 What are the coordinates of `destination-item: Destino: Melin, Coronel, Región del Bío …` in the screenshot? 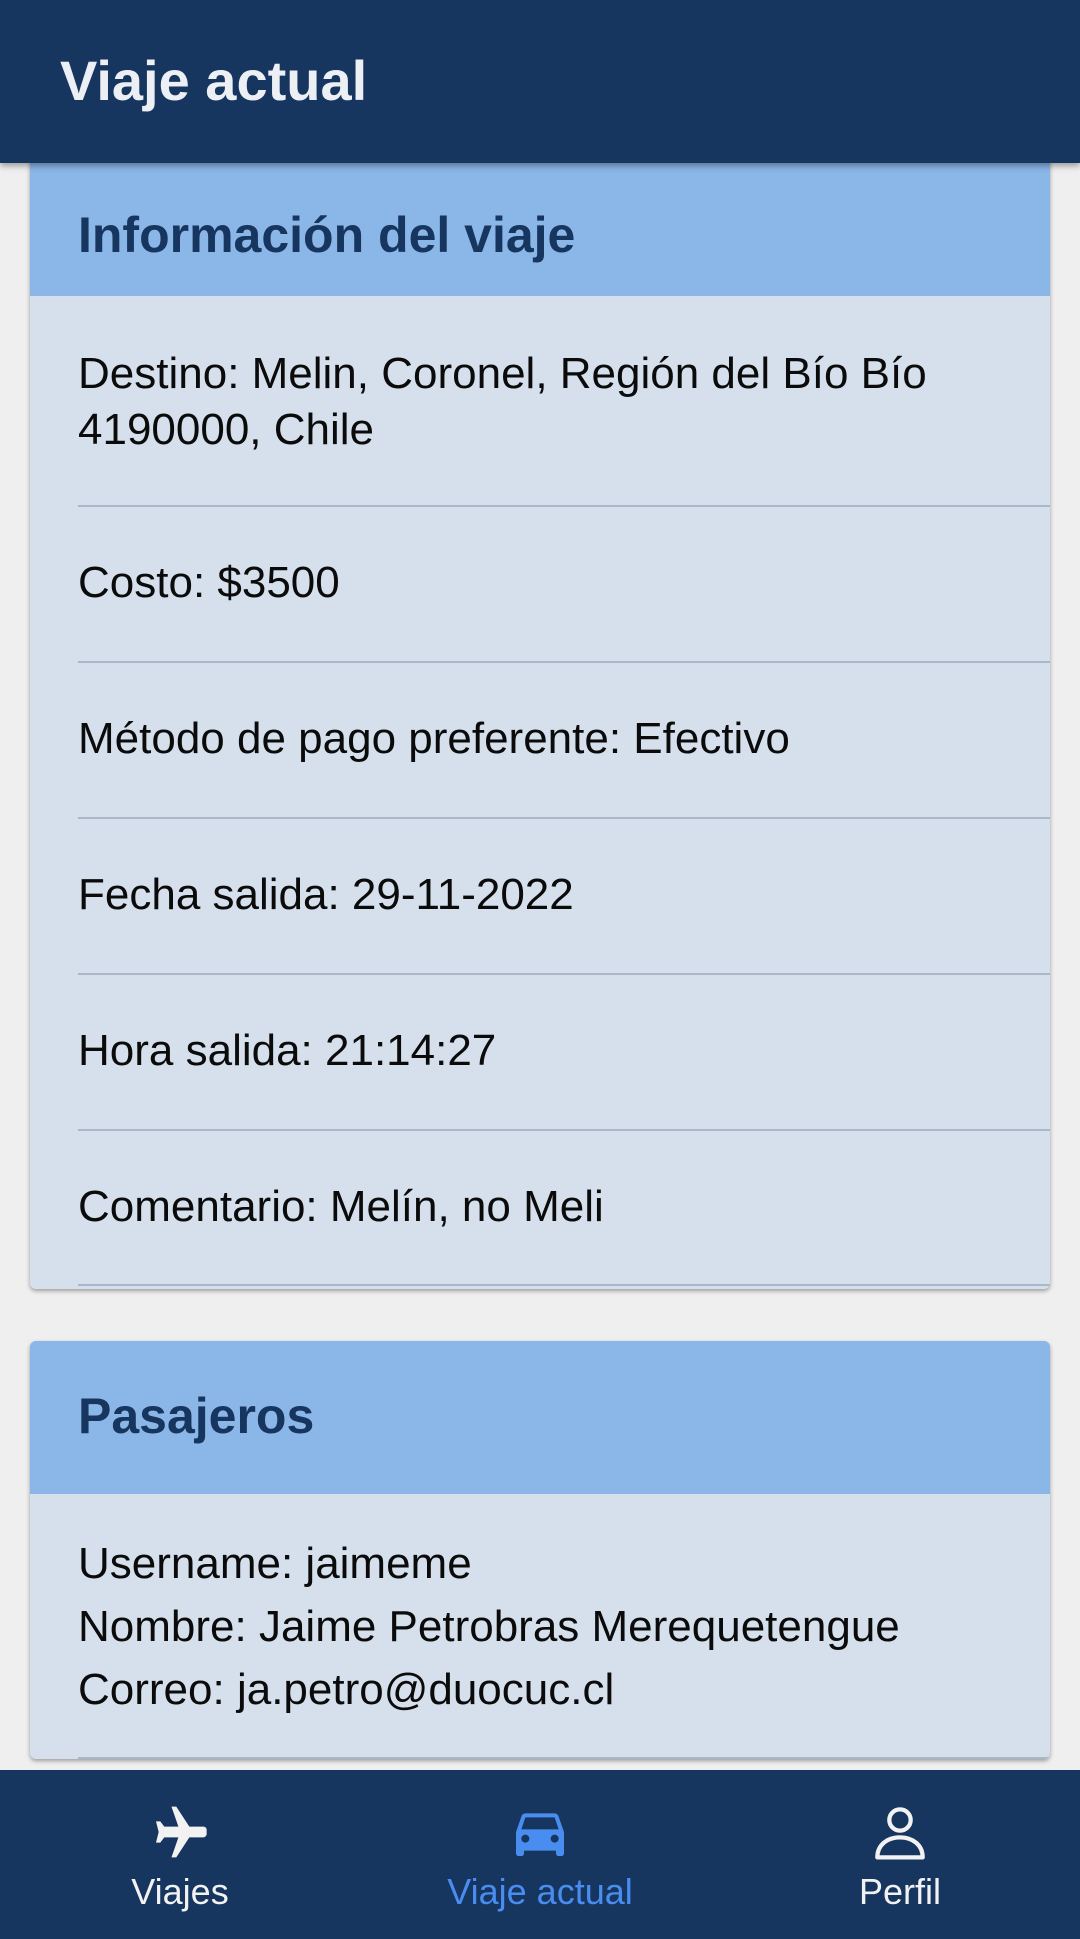 It's located at (564, 401).